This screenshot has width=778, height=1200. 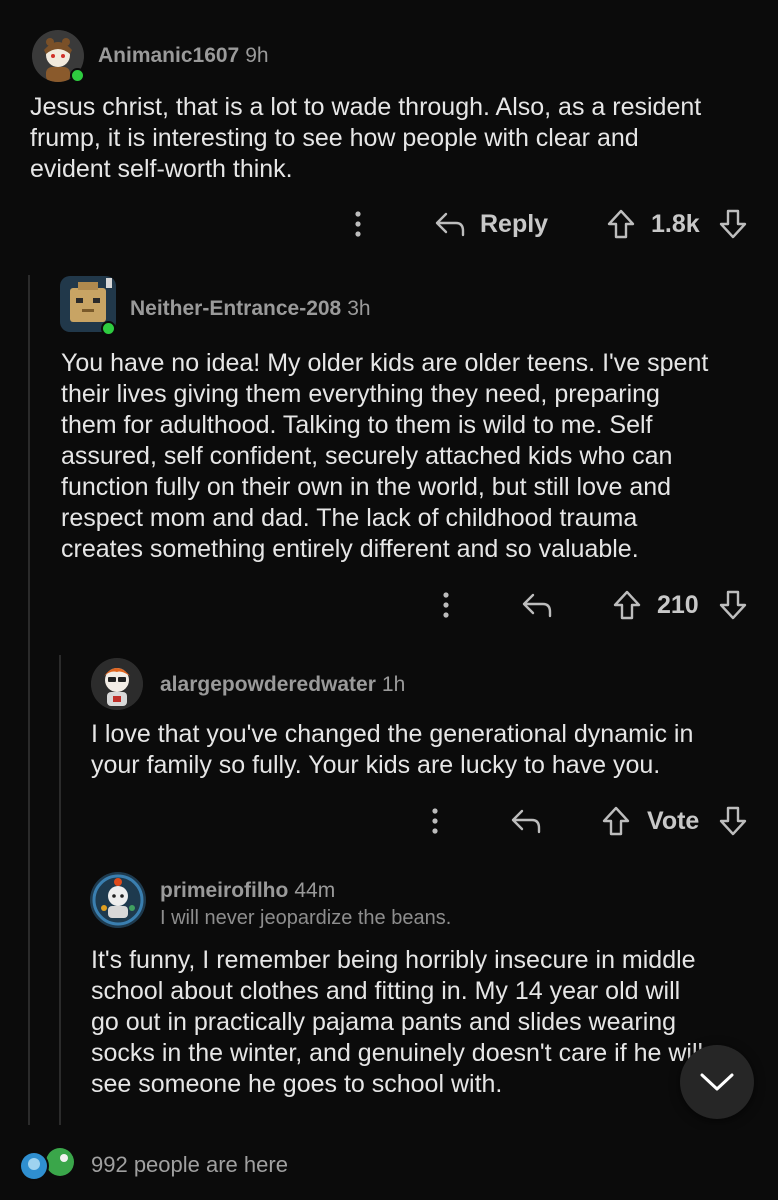 What do you see at coordinates (675, 224) in the screenshot?
I see `vote-count: 1.8k` at bounding box center [675, 224].